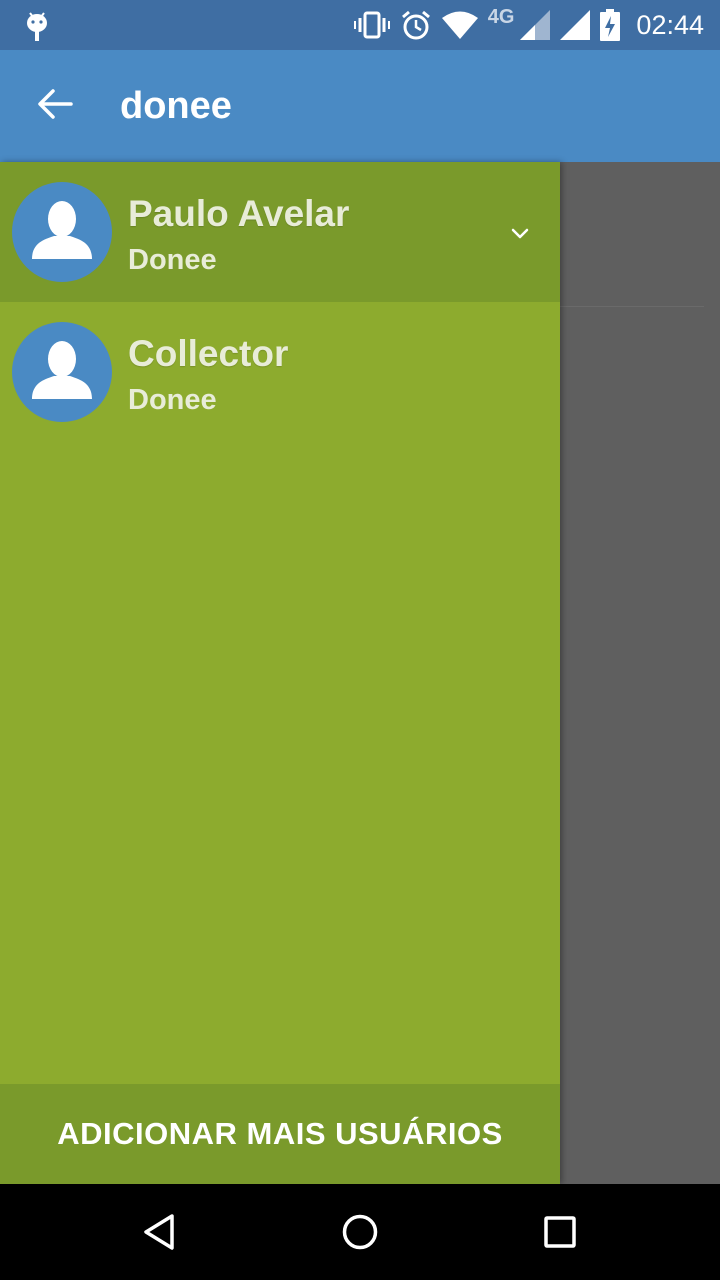 This screenshot has height=1280, width=720. Describe the element at coordinates (360, 106) in the screenshot. I see `app-bar: donee` at that location.